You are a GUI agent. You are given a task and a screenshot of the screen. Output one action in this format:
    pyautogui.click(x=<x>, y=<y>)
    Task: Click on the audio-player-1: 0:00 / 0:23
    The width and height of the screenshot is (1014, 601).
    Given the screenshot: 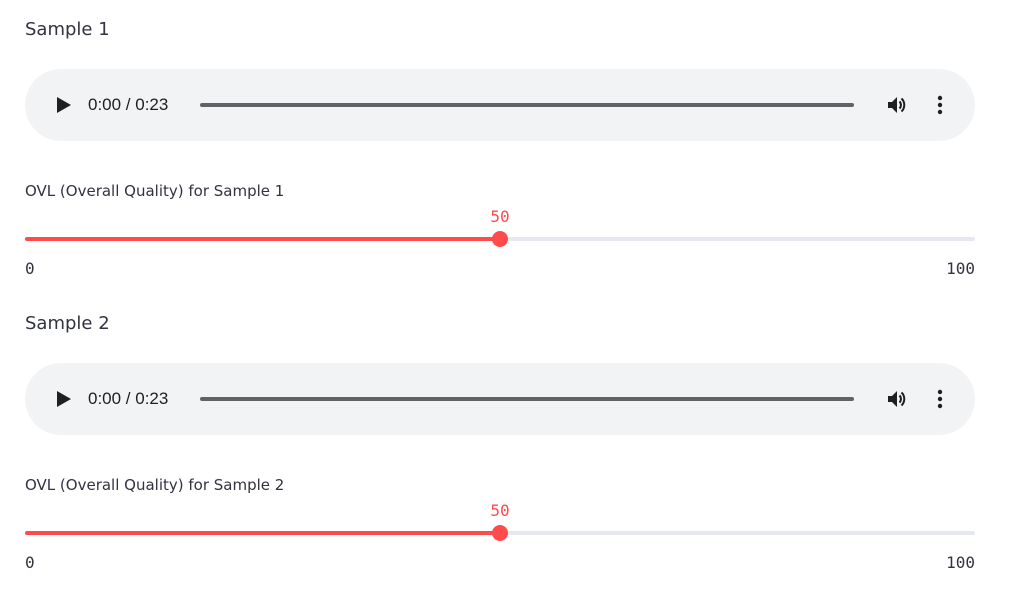 What is the action you would take?
    pyautogui.click(x=500, y=105)
    